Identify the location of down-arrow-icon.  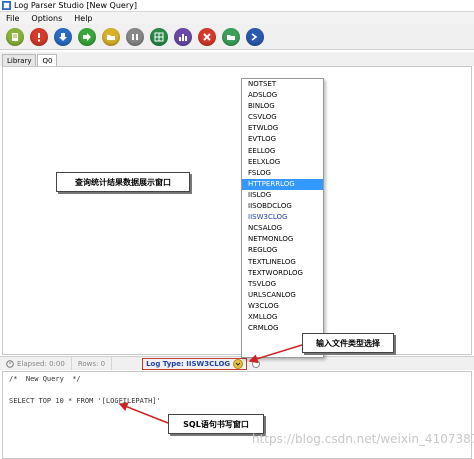
(63, 36).